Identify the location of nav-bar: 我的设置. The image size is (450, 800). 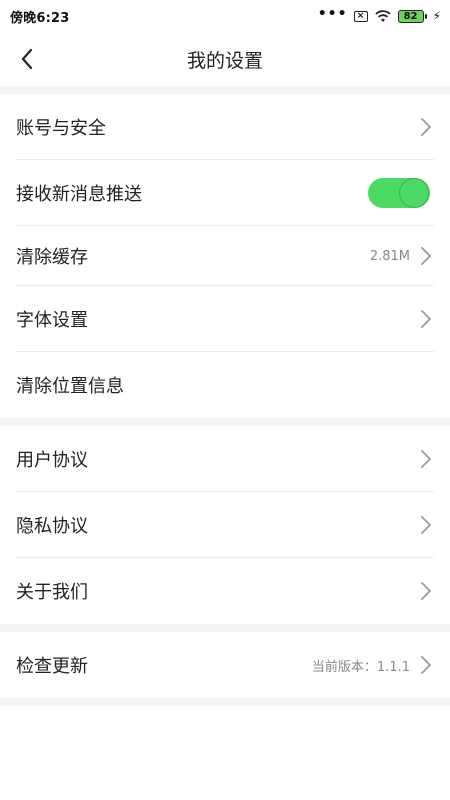
(225, 59).